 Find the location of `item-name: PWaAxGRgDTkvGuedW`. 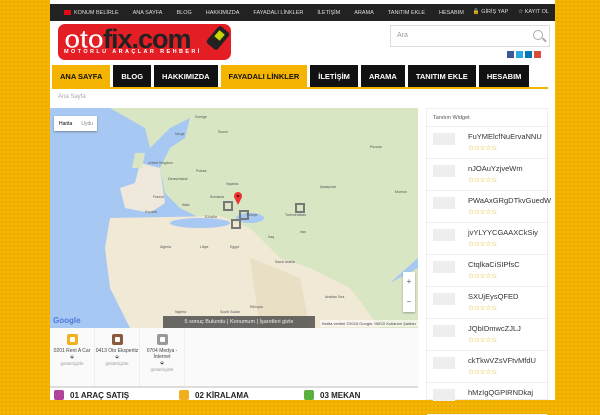

item-name: PWaAxGRgDTkvGuedW is located at coordinates (509, 200).